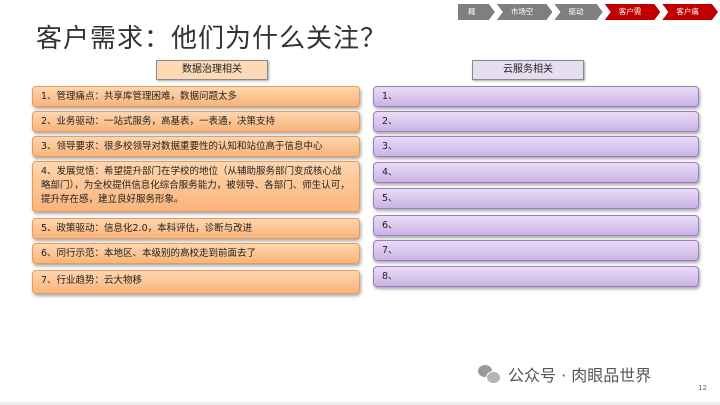 This screenshot has width=720, height=405. I want to click on nav-step-market: 市场空间, so click(525, 12).